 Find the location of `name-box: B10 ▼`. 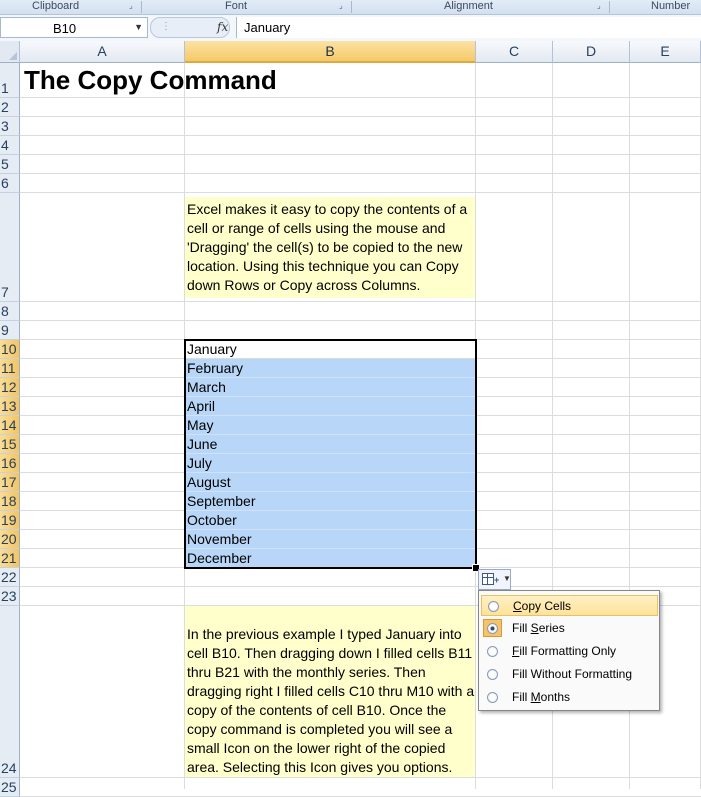

name-box: B10 ▼ is located at coordinates (74, 27).